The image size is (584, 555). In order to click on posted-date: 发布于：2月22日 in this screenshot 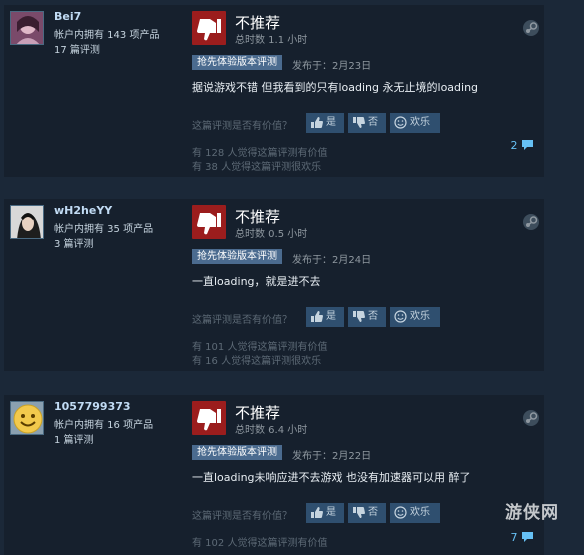, I will do `click(332, 456)`.